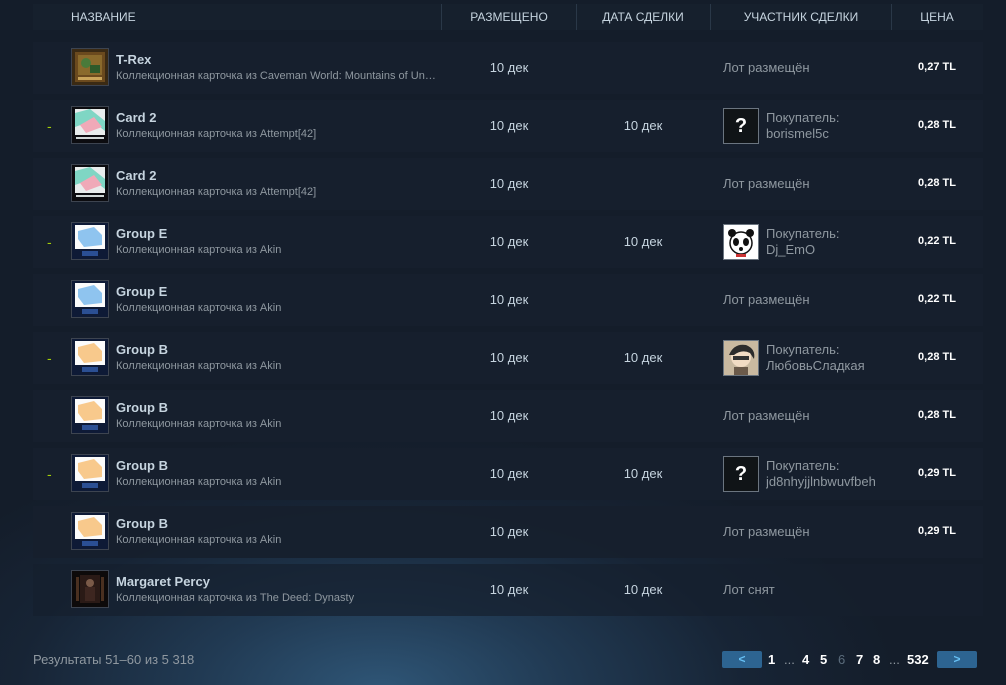 Image resolution: width=1006 pixels, height=685 pixels. What do you see at coordinates (771, 659) in the screenshot?
I see `page-link-1: 1` at bounding box center [771, 659].